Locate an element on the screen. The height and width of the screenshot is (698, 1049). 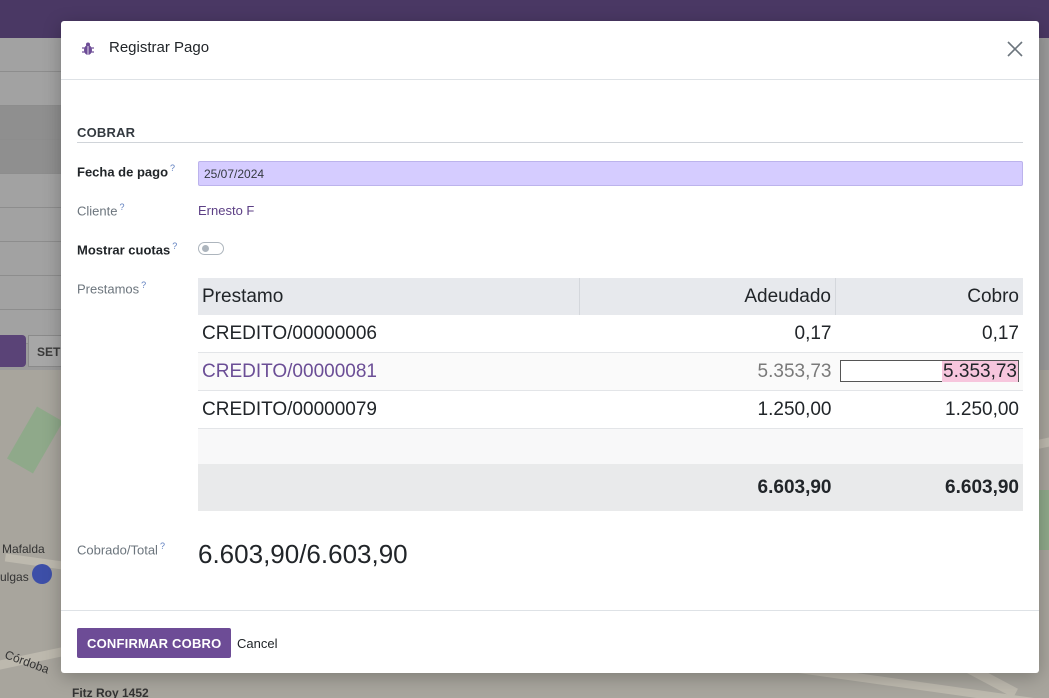
charge-cell: 5.353,73 is located at coordinates (929, 371).